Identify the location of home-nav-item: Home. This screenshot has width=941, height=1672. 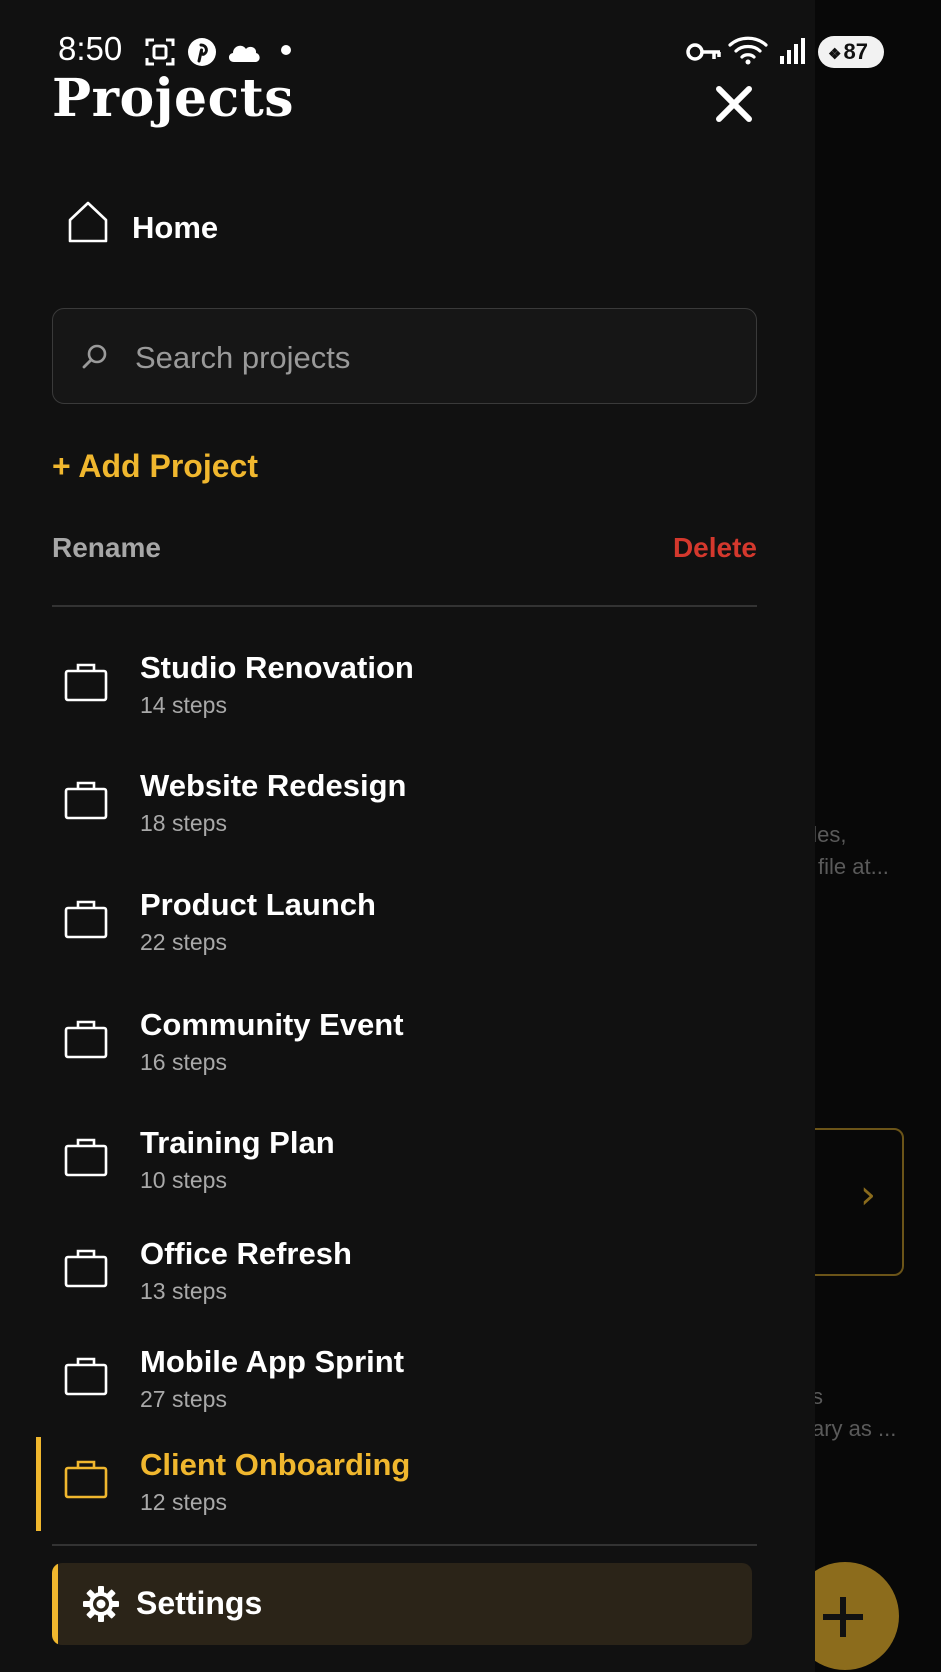
(402, 231).